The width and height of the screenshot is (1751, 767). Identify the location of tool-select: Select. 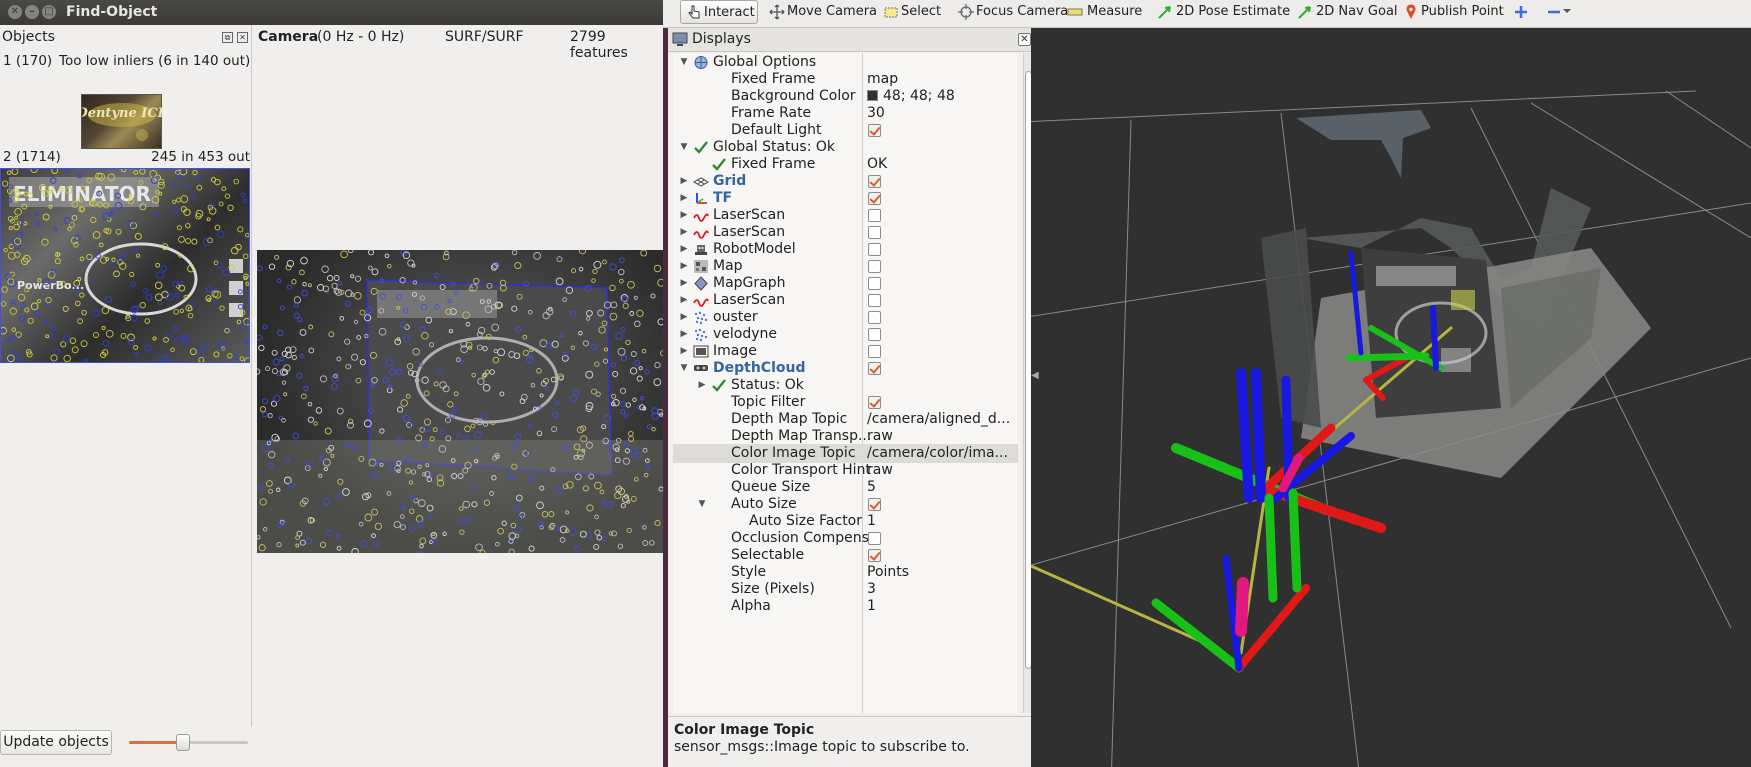
(912, 14).